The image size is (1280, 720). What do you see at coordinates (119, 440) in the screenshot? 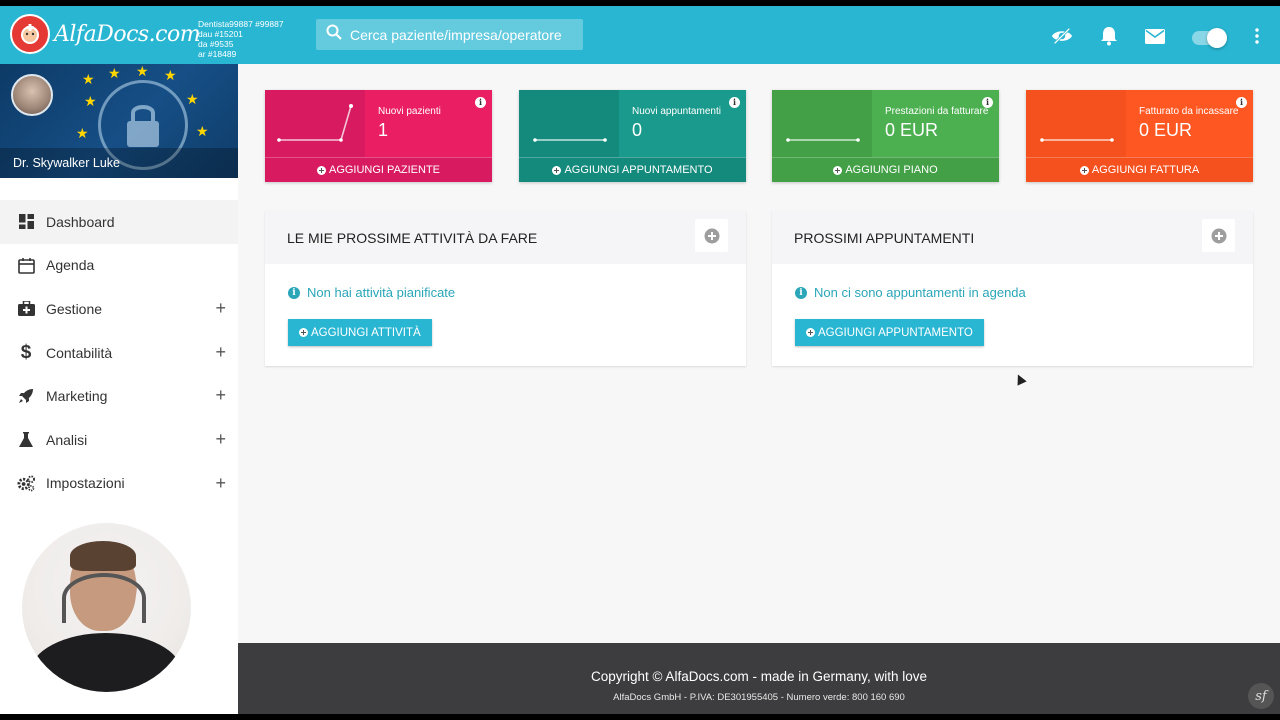
I see `sidebar-item-analisi: Analisi +` at bounding box center [119, 440].